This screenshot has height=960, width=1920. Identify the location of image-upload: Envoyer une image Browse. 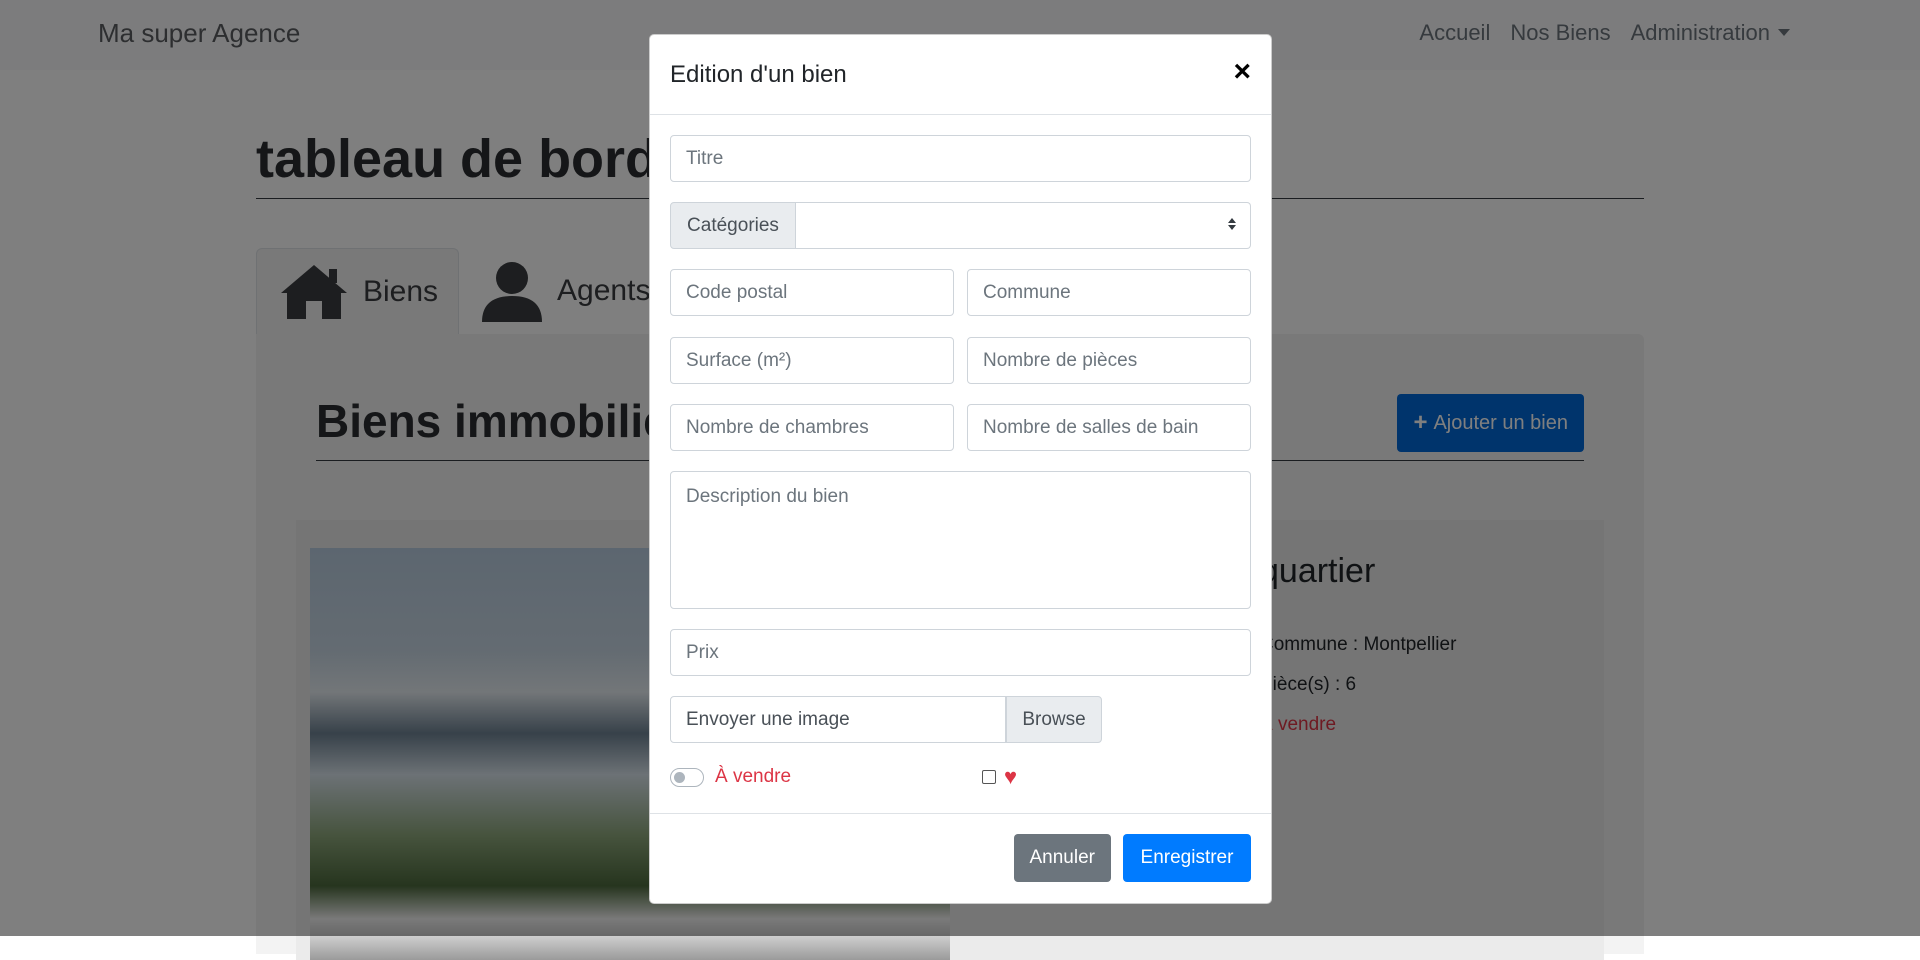
(886, 719).